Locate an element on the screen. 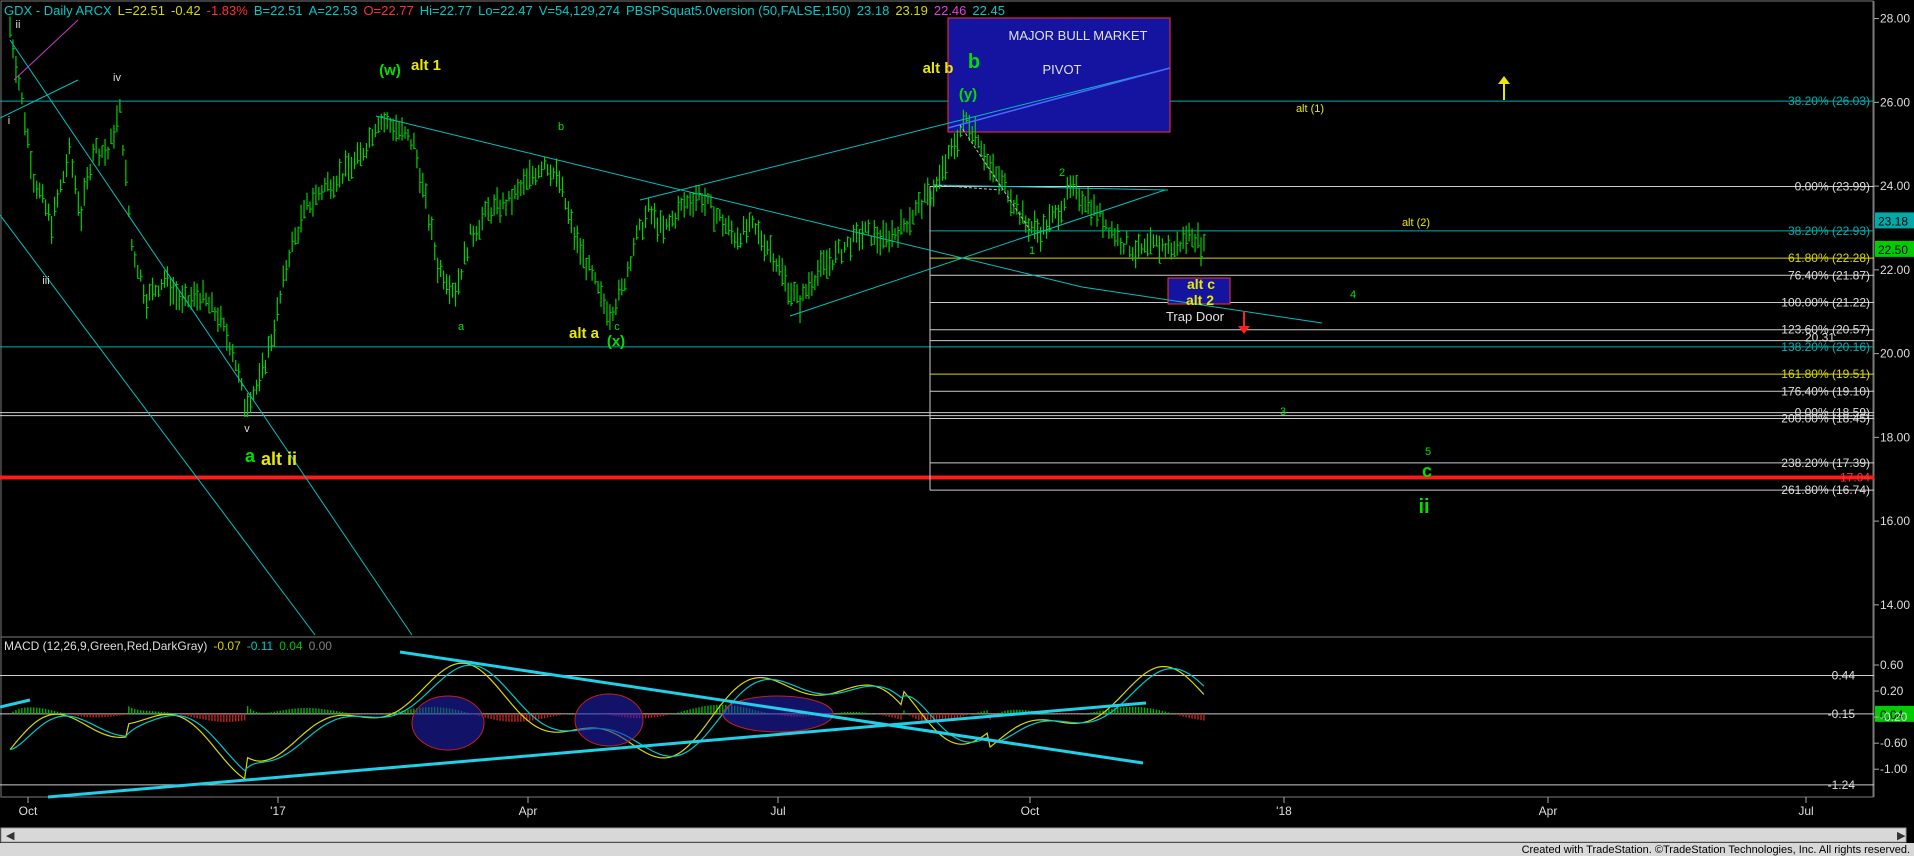  price-tick-label: 20.00 is located at coordinates (1895, 354).